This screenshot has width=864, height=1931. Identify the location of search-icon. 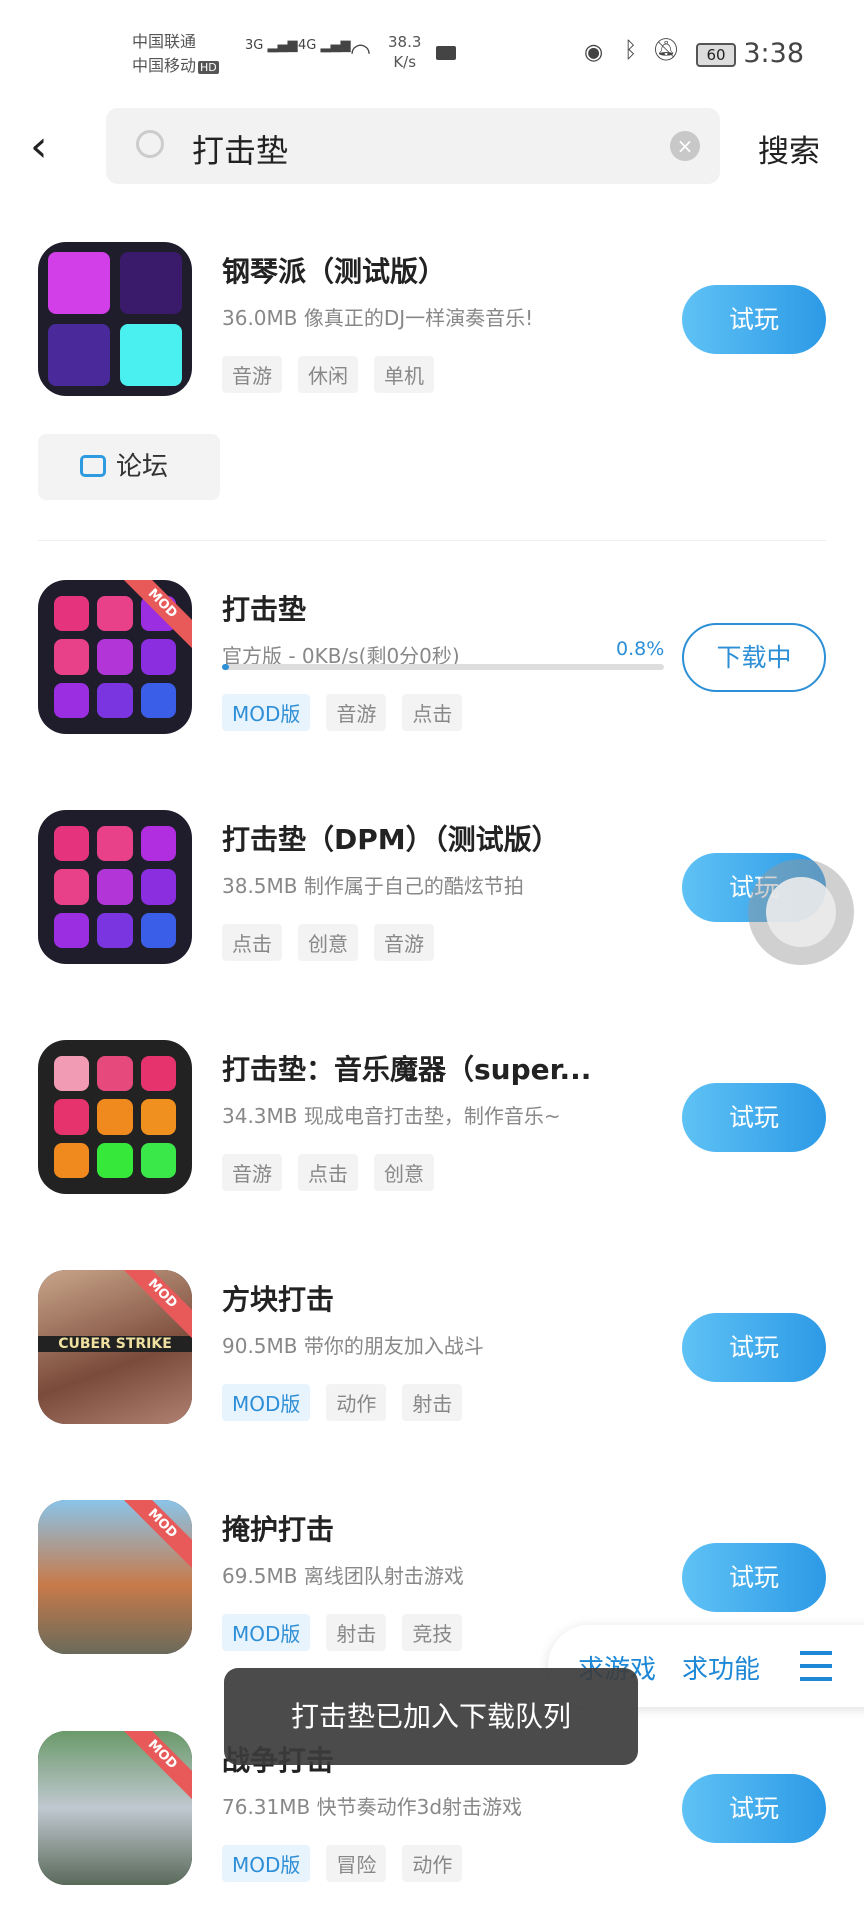
(150, 144).